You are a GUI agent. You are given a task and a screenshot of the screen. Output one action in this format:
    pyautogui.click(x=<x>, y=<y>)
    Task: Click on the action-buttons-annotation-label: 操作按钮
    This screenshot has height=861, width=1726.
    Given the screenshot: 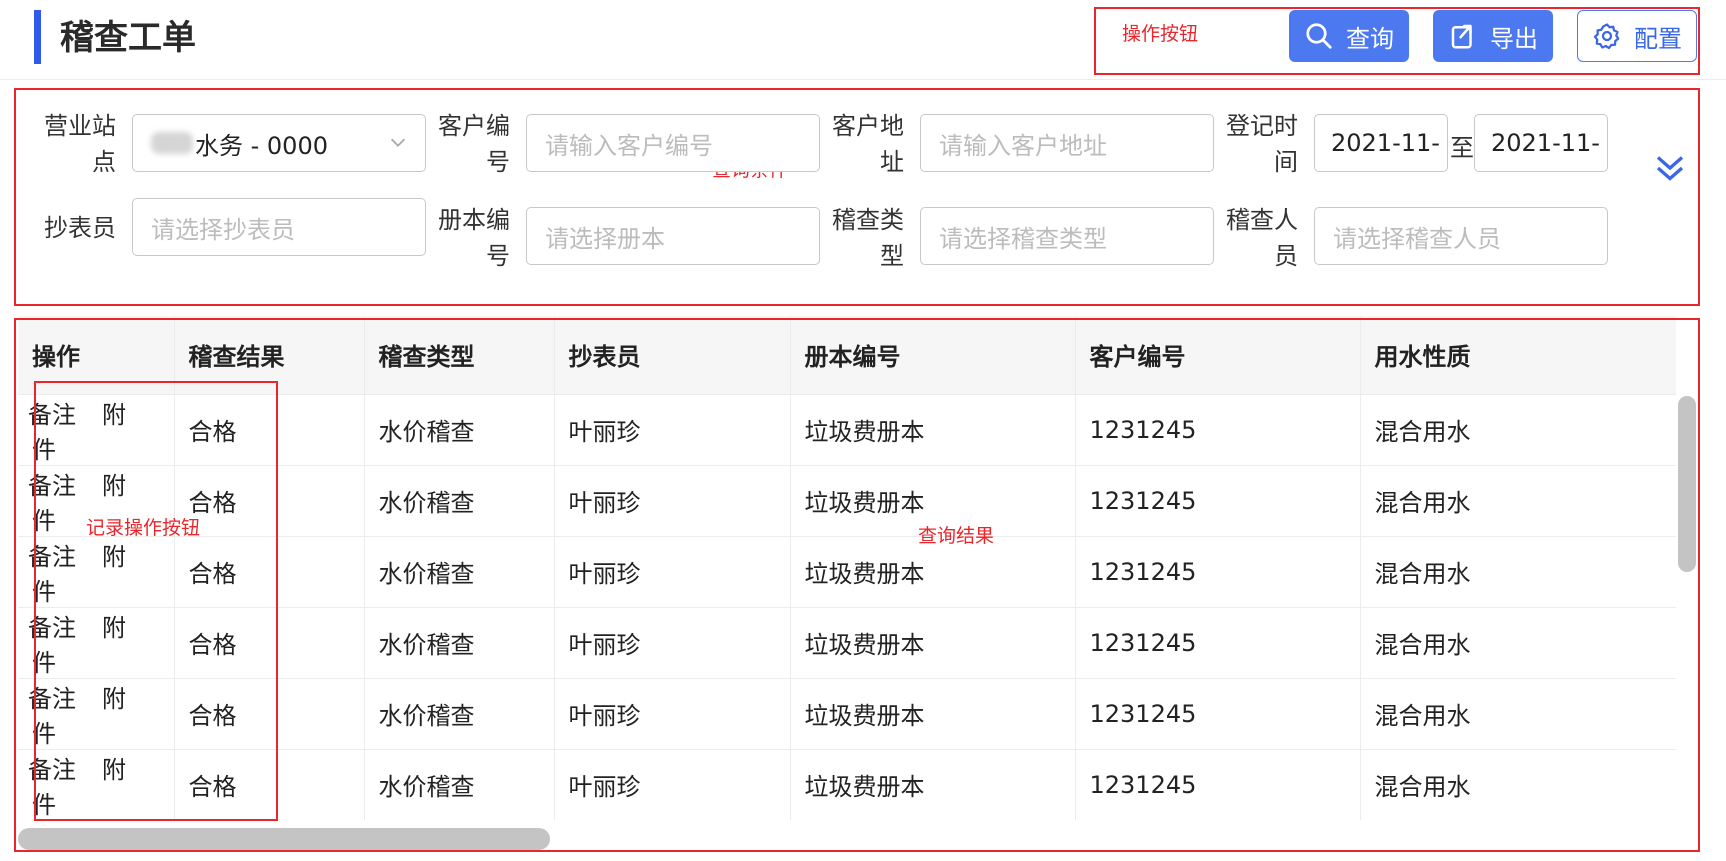 What is the action you would take?
    pyautogui.click(x=1160, y=34)
    